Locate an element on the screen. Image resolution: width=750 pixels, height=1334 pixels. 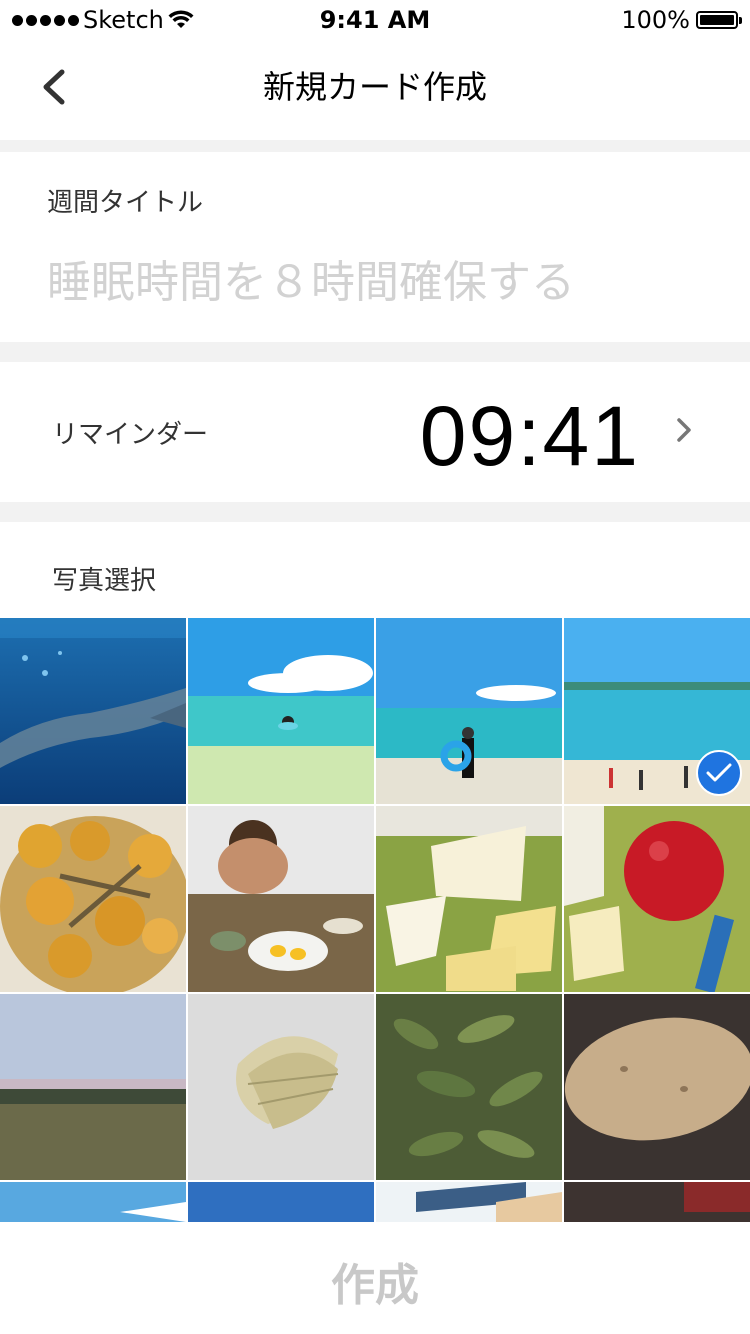
photo-edamame is located at coordinates (469, 1087).